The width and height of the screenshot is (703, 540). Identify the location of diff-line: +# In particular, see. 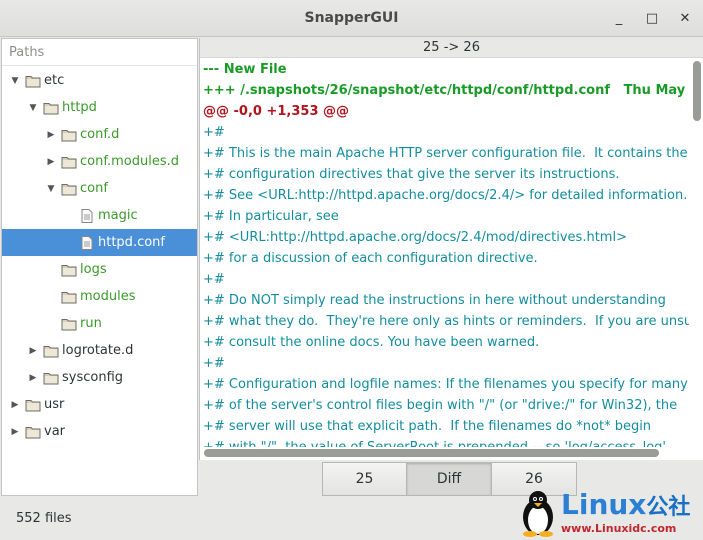
(271, 216).